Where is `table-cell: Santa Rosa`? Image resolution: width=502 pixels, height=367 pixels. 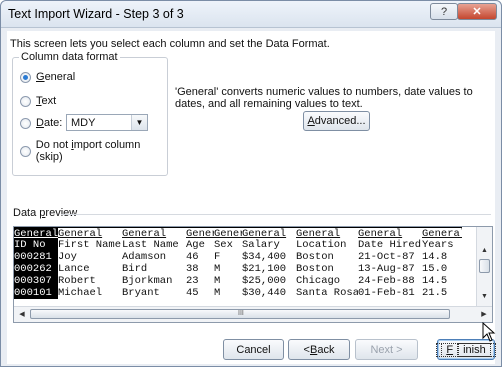
table-cell: Santa Rosa is located at coordinates (327, 293).